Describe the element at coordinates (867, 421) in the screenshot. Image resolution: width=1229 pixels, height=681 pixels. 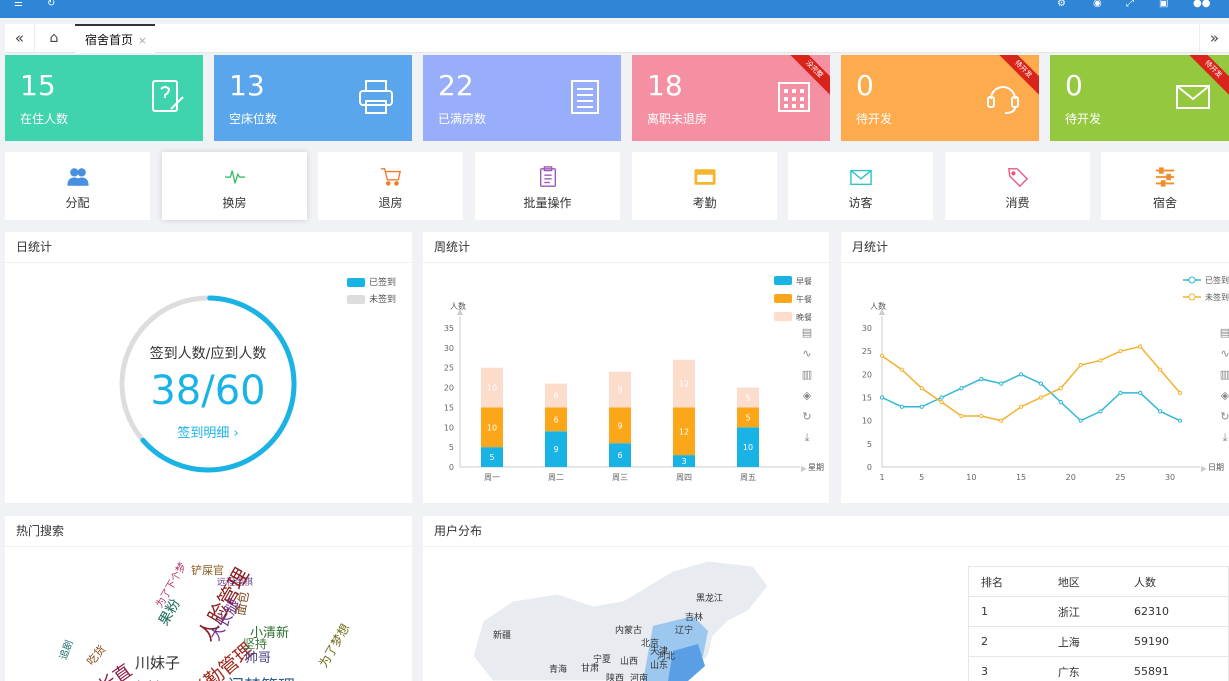
I see `y-tick-label: 10` at that location.